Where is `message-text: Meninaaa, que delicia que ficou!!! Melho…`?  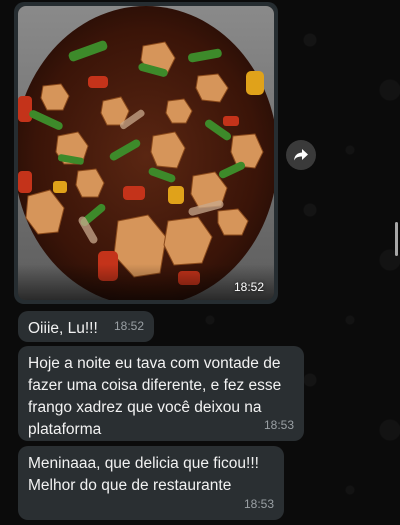 message-text: Meninaaa, que delicia que ficou!!! Melho… is located at coordinates (143, 474).